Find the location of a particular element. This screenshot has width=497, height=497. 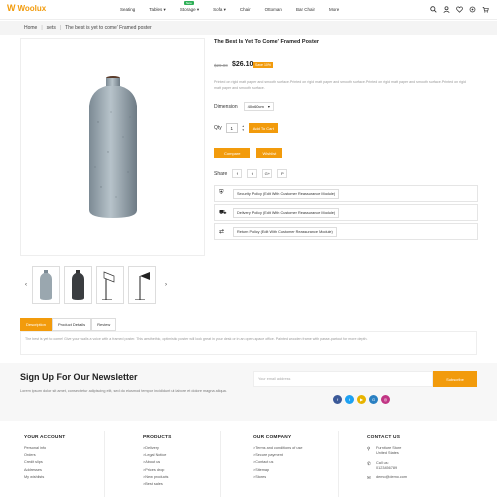

thumb-next-icon: › is located at coordinates (166, 285).